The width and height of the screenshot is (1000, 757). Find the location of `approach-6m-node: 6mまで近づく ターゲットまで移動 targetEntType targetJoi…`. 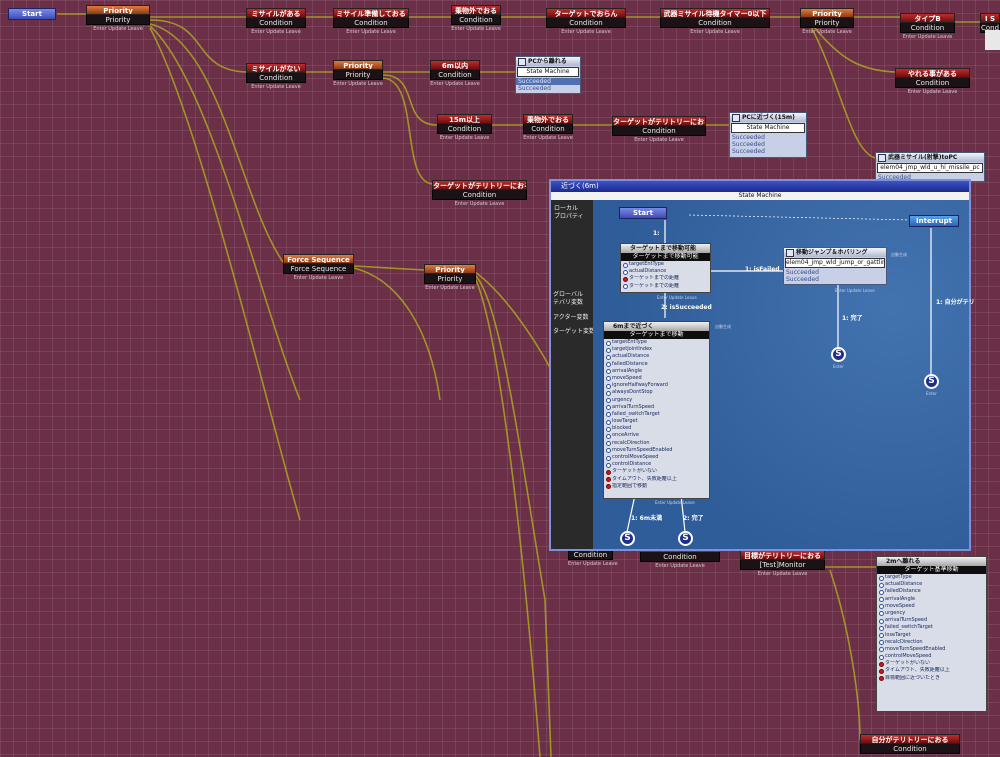

approach-6m-node: 6mまで近づく ターゲットまで移動 targetEntType targetJoi… is located at coordinates (656, 410).